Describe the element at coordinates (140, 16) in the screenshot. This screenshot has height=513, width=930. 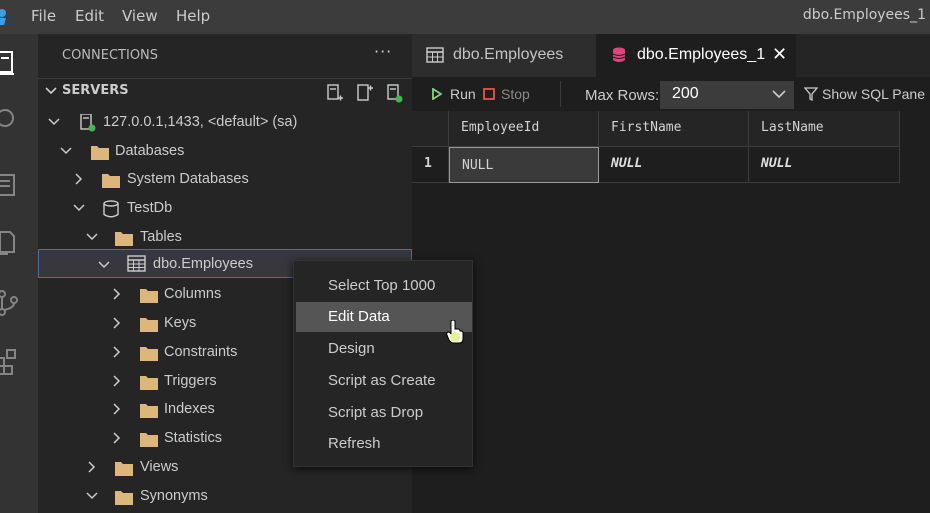
I see `menu-view: View` at that location.